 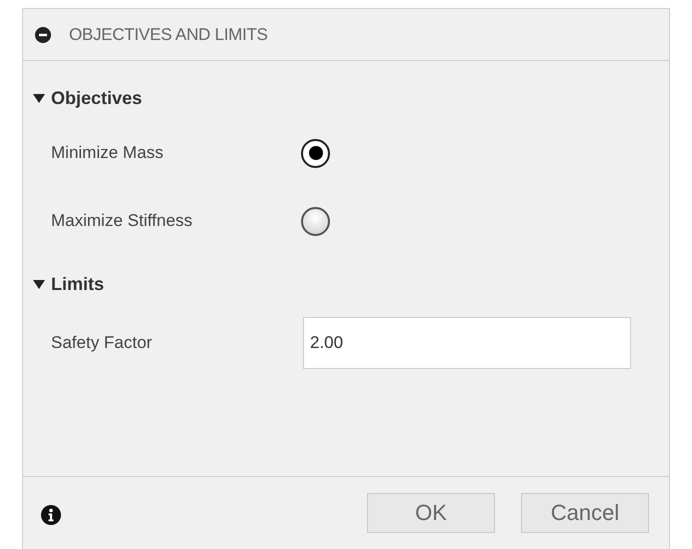 I want to click on section-title: Objectives, so click(x=96, y=98).